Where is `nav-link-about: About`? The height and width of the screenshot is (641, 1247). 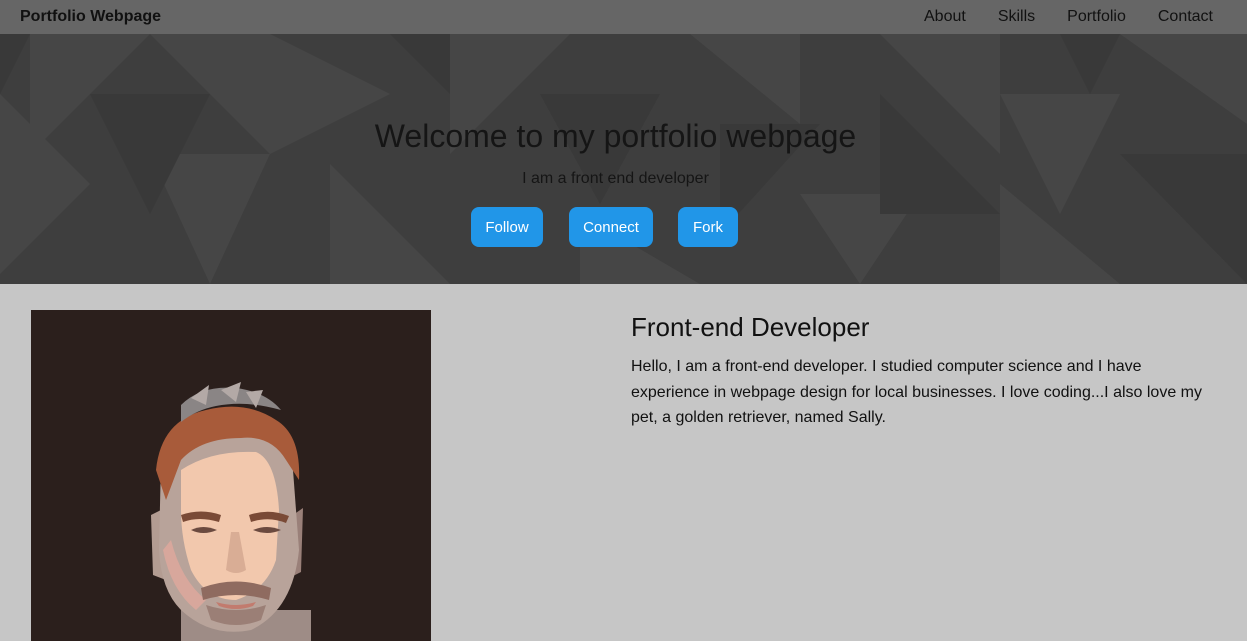 nav-link-about: About is located at coordinates (945, 17).